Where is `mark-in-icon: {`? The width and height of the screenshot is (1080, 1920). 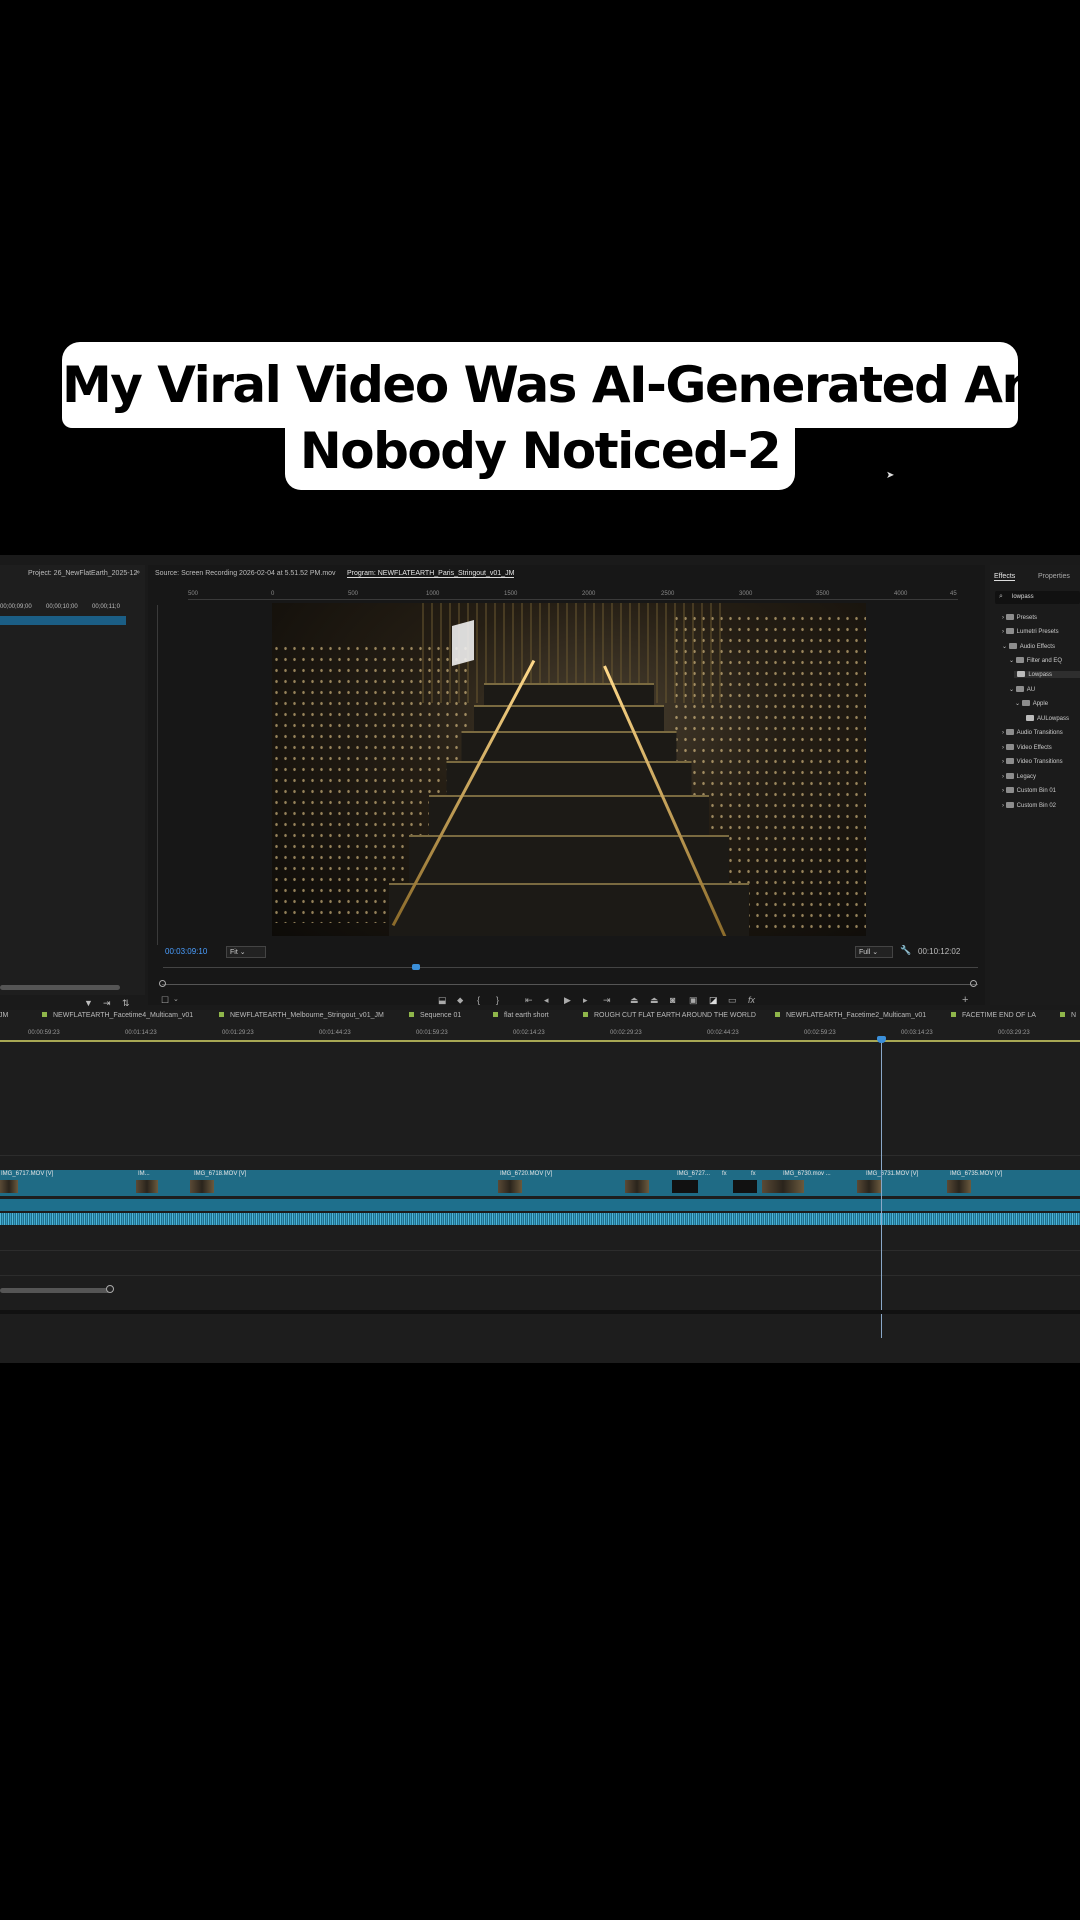
mark-in-icon: { is located at coordinates (478, 1000).